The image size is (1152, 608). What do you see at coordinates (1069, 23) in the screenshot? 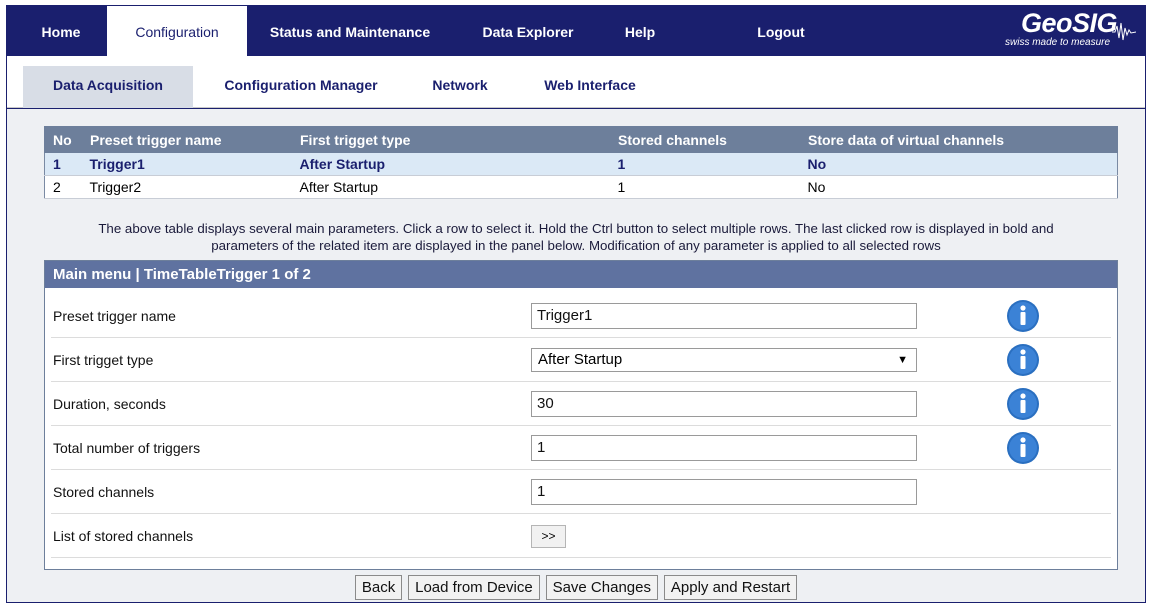
I see `logo-brand: GeoSIG` at bounding box center [1069, 23].